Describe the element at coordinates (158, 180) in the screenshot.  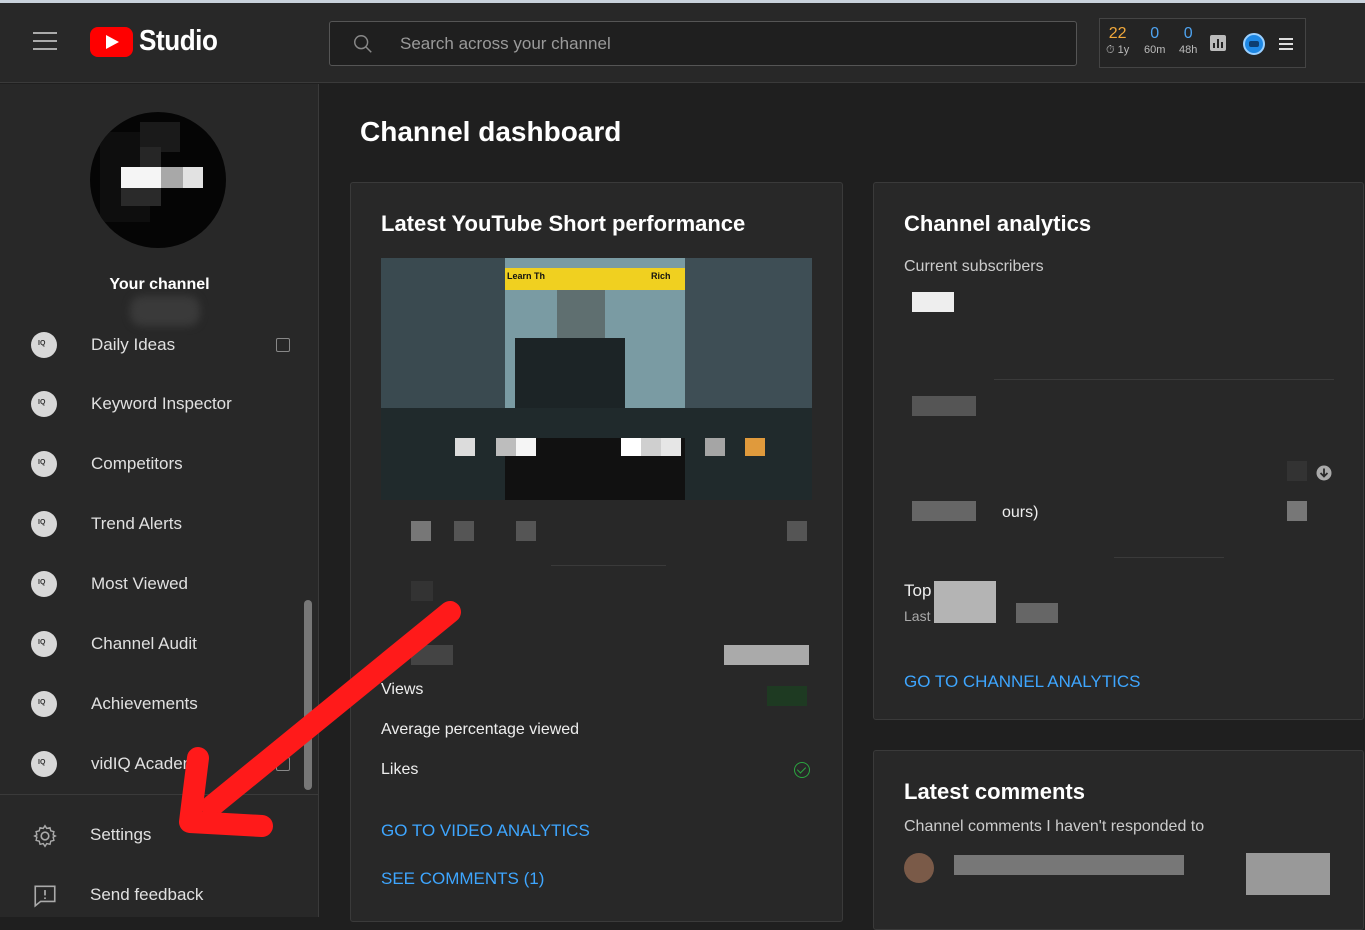
I see `channel-avatar` at that location.